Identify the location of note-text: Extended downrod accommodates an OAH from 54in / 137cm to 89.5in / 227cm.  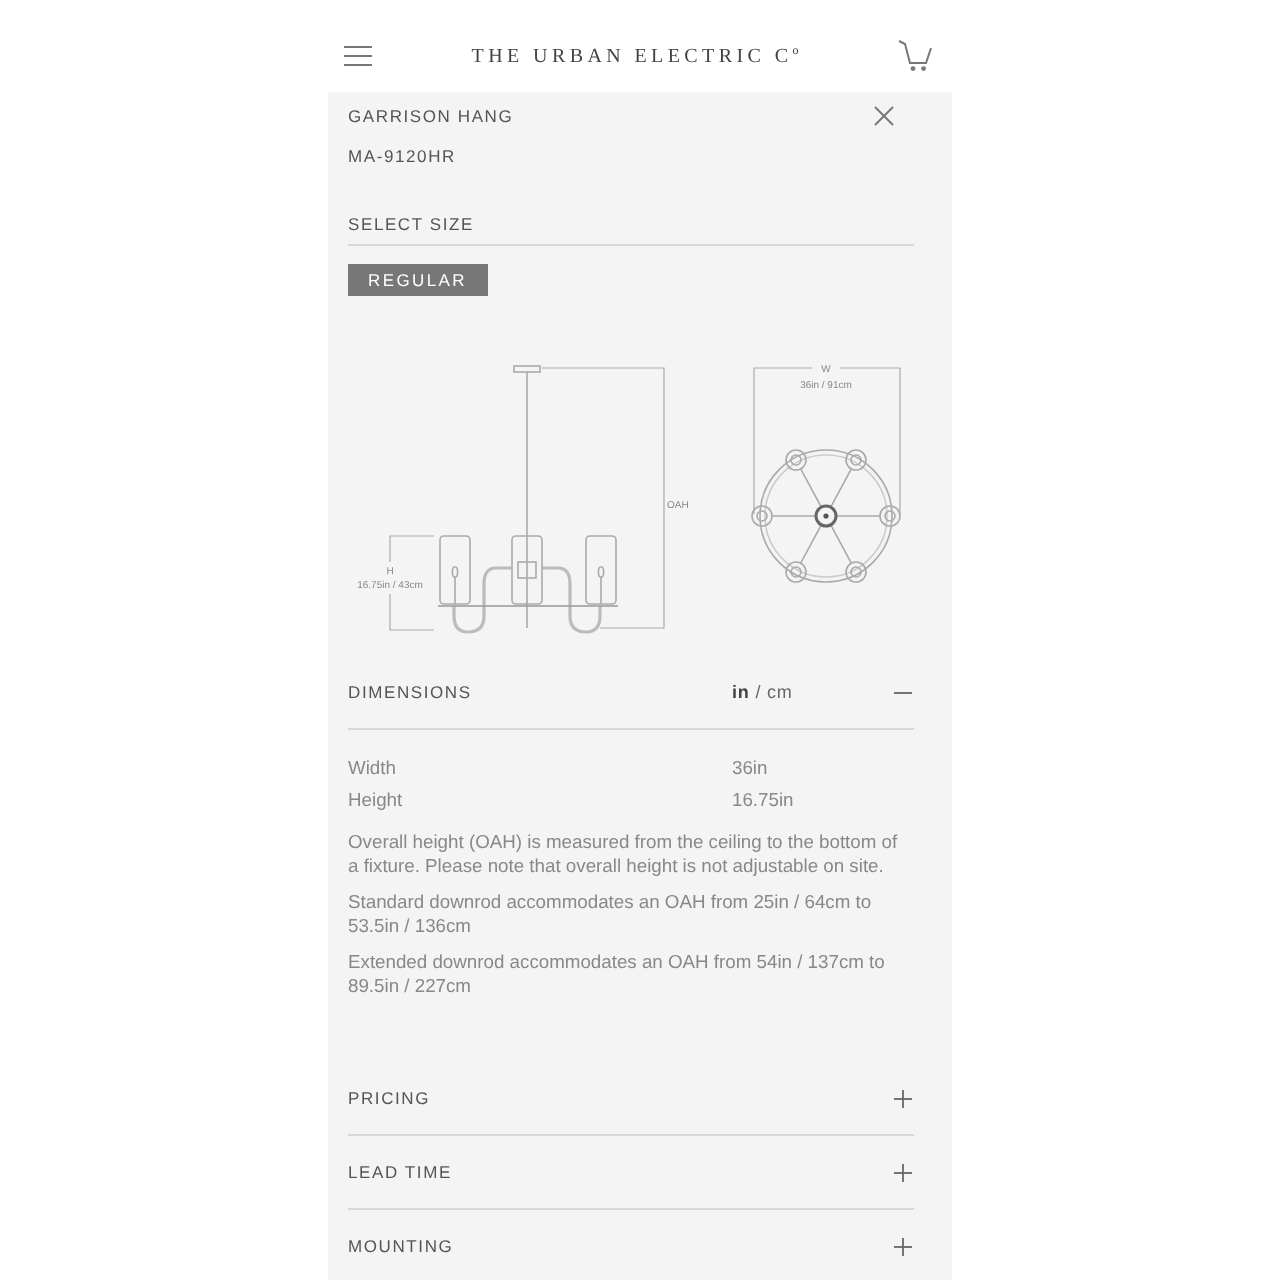
(617, 974).